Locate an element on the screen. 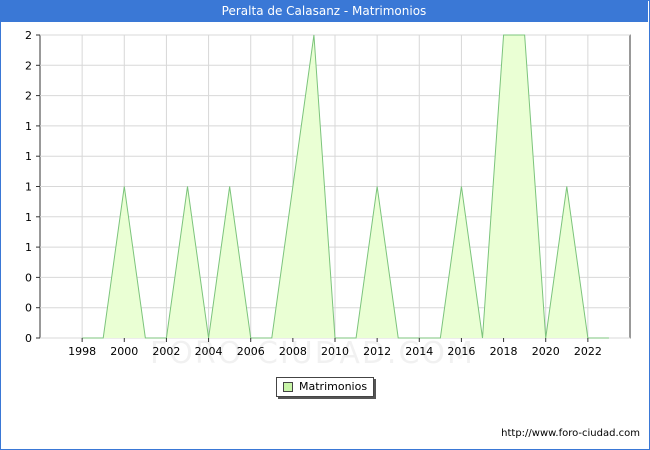 This screenshot has height=450, width=650. legend-label: Matrimonios is located at coordinates (333, 386).